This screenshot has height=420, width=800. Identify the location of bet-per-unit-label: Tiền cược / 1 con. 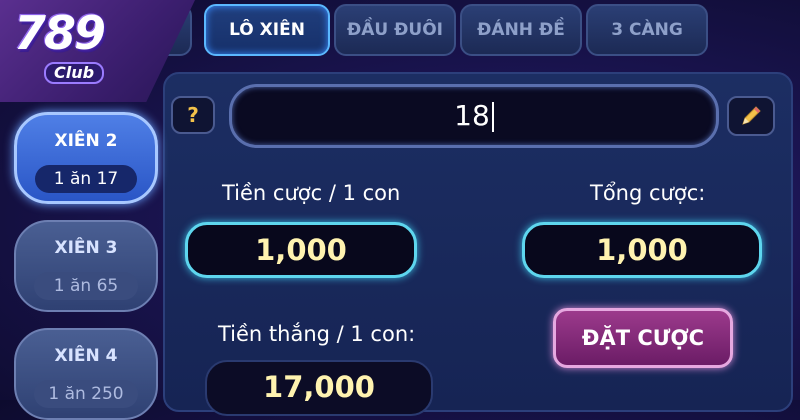
(311, 193).